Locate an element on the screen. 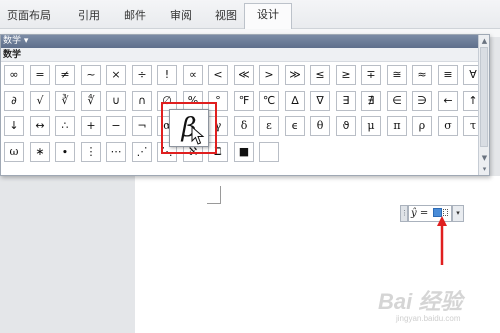 The width and height of the screenshot is (500, 333). symbol-button: ∝ is located at coordinates (193, 75).